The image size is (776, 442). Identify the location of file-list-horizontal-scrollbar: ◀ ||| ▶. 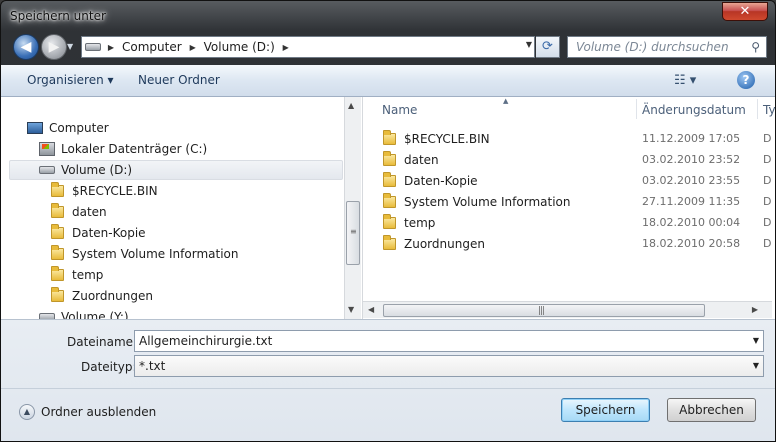
(567, 309).